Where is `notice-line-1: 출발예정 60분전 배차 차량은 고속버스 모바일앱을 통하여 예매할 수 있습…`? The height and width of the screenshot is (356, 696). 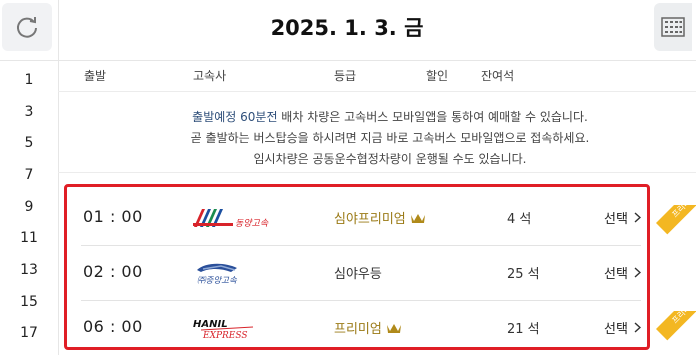
notice-line-1: 출발예정 60분전 배차 차량은 고속버스 모바일앱을 통하여 예매할 수 있습… is located at coordinates (388, 116).